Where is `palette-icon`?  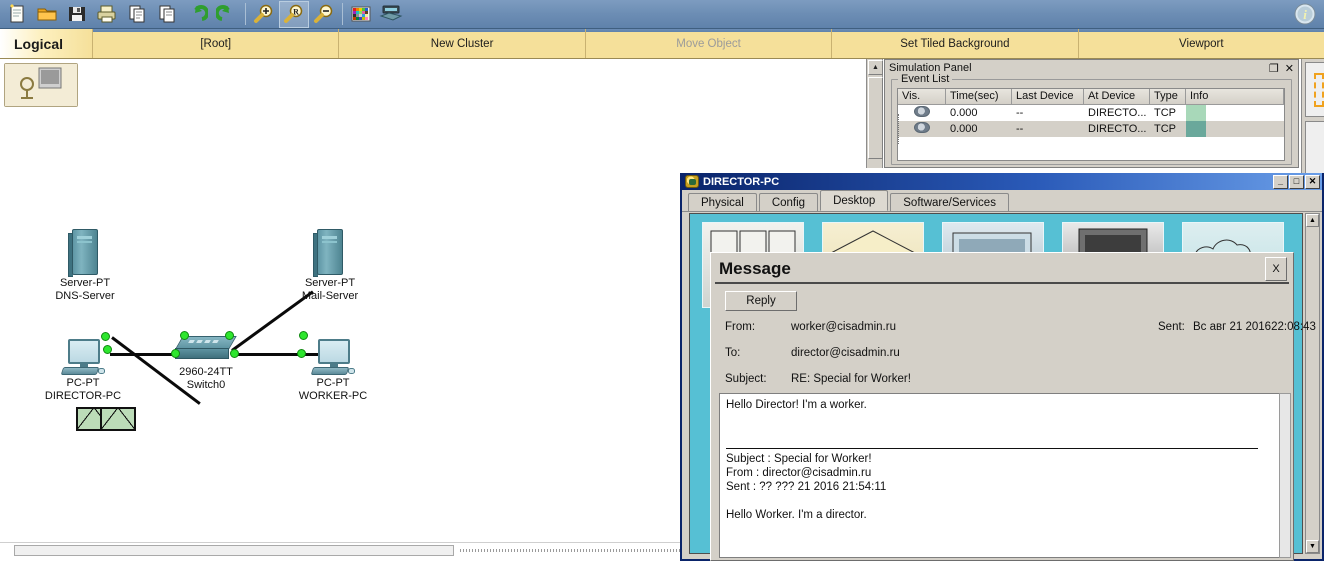 palette-icon is located at coordinates (361, 14).